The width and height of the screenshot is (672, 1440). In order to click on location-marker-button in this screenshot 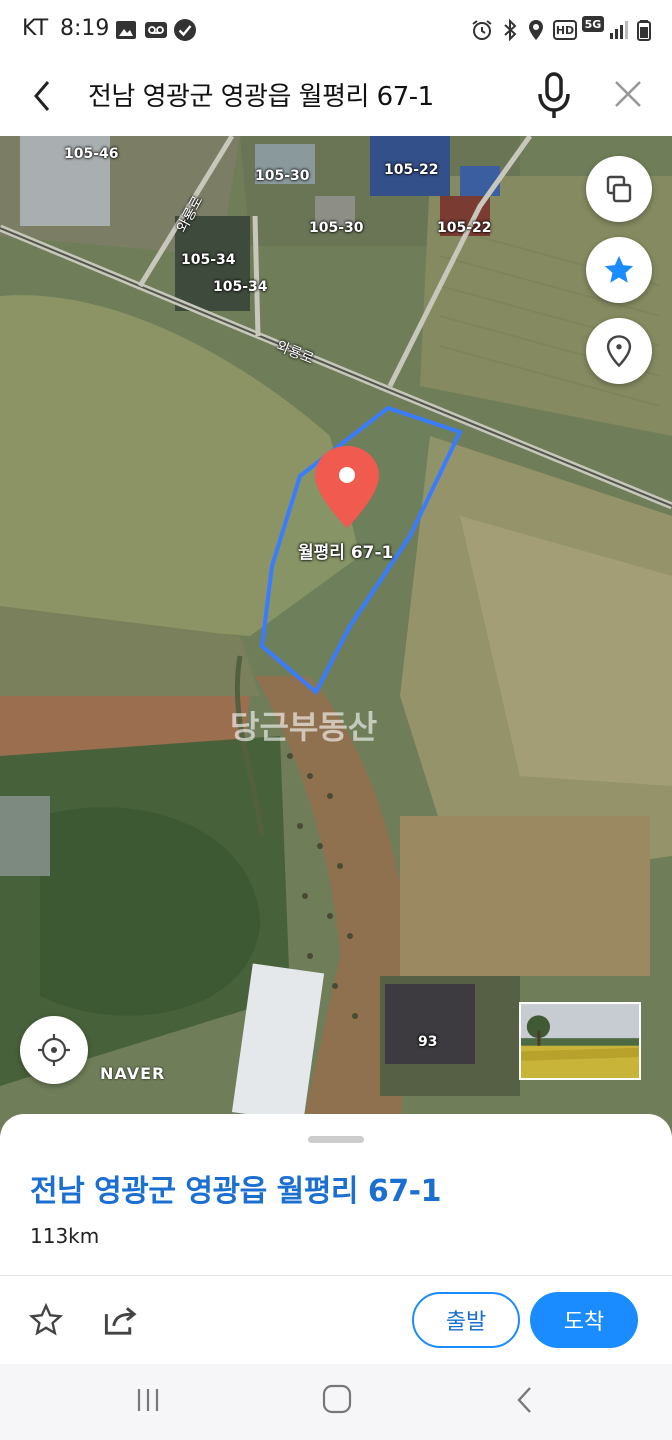, I will do `click(619, 351)`.